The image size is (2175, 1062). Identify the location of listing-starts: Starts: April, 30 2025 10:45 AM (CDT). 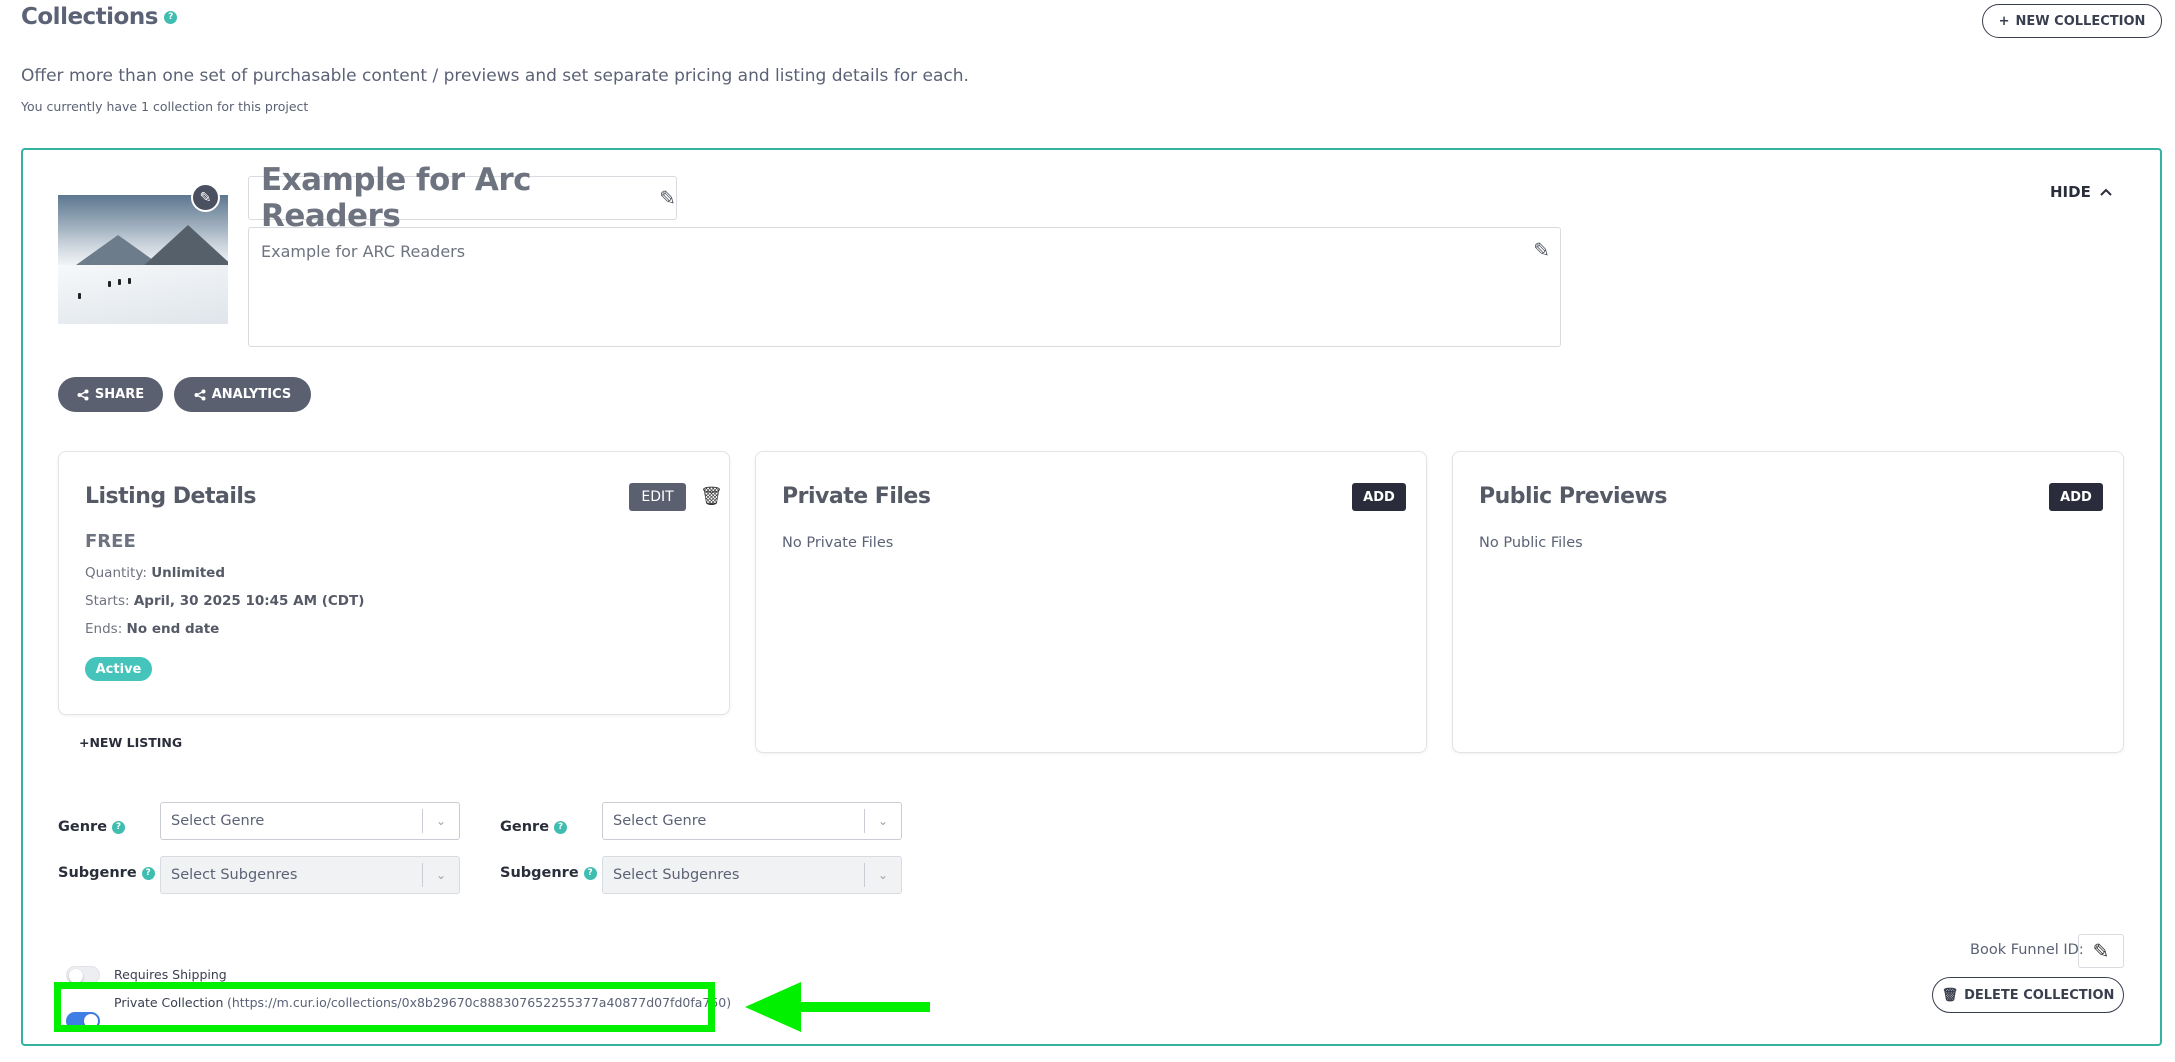
(225, 601).